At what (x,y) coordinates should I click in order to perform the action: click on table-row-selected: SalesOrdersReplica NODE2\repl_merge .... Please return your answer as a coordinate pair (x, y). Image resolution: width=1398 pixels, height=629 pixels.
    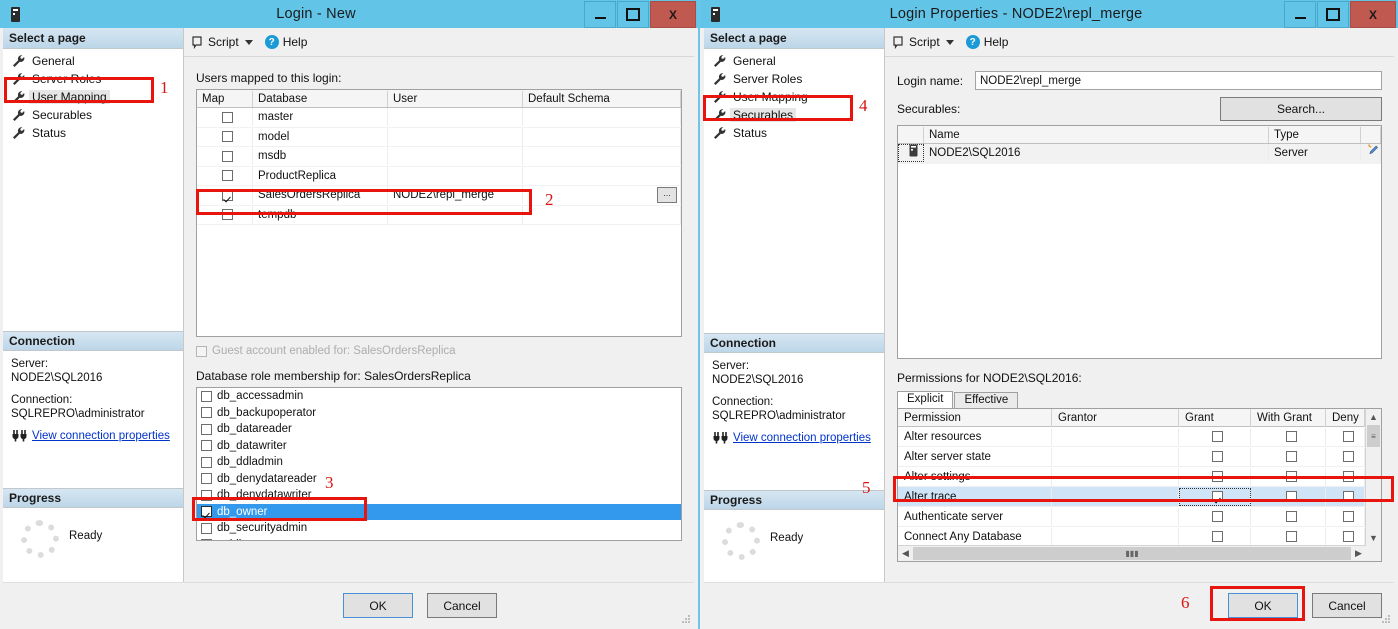
    Looking at the image, I should click on (439, 196).